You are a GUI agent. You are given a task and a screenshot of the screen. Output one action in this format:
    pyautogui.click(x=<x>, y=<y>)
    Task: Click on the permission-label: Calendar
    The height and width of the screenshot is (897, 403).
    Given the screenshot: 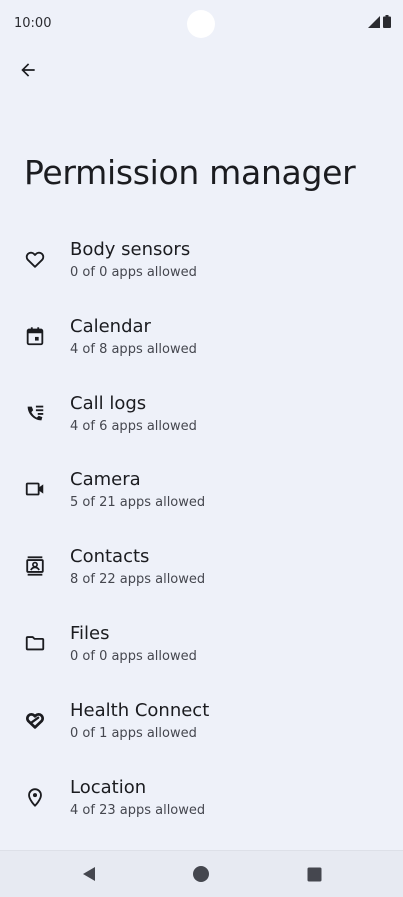 What is the action you would take?
    pyautogui.click(x=110, y=326)
    